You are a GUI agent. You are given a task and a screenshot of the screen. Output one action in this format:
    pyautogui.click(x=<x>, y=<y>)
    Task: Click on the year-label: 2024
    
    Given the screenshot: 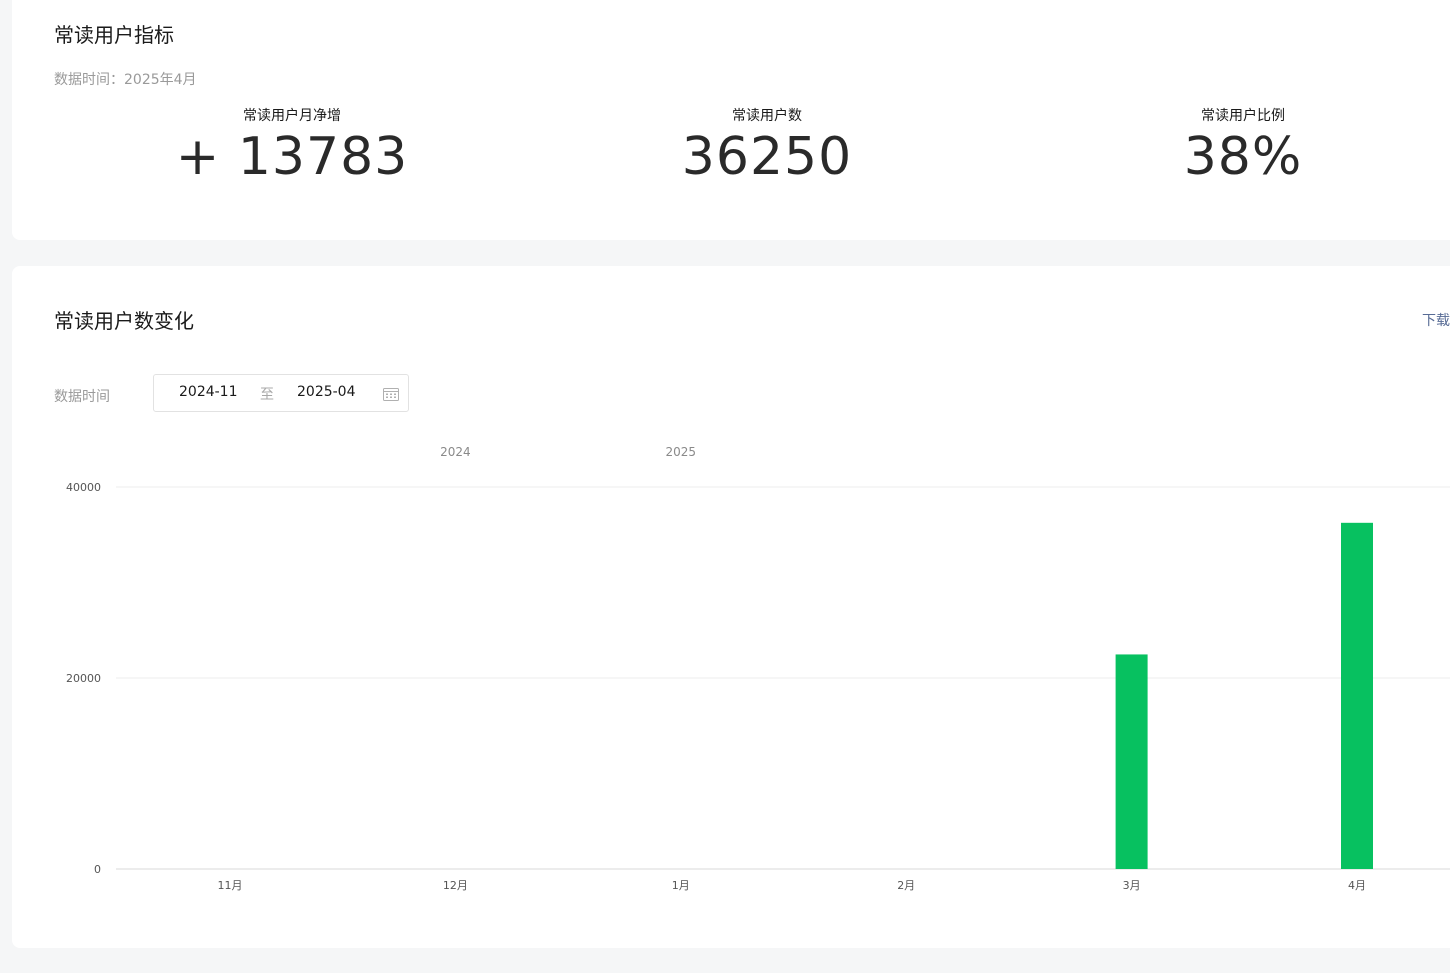 What is the action you would take?
    pyautogui.click(x=455, y=452)
    